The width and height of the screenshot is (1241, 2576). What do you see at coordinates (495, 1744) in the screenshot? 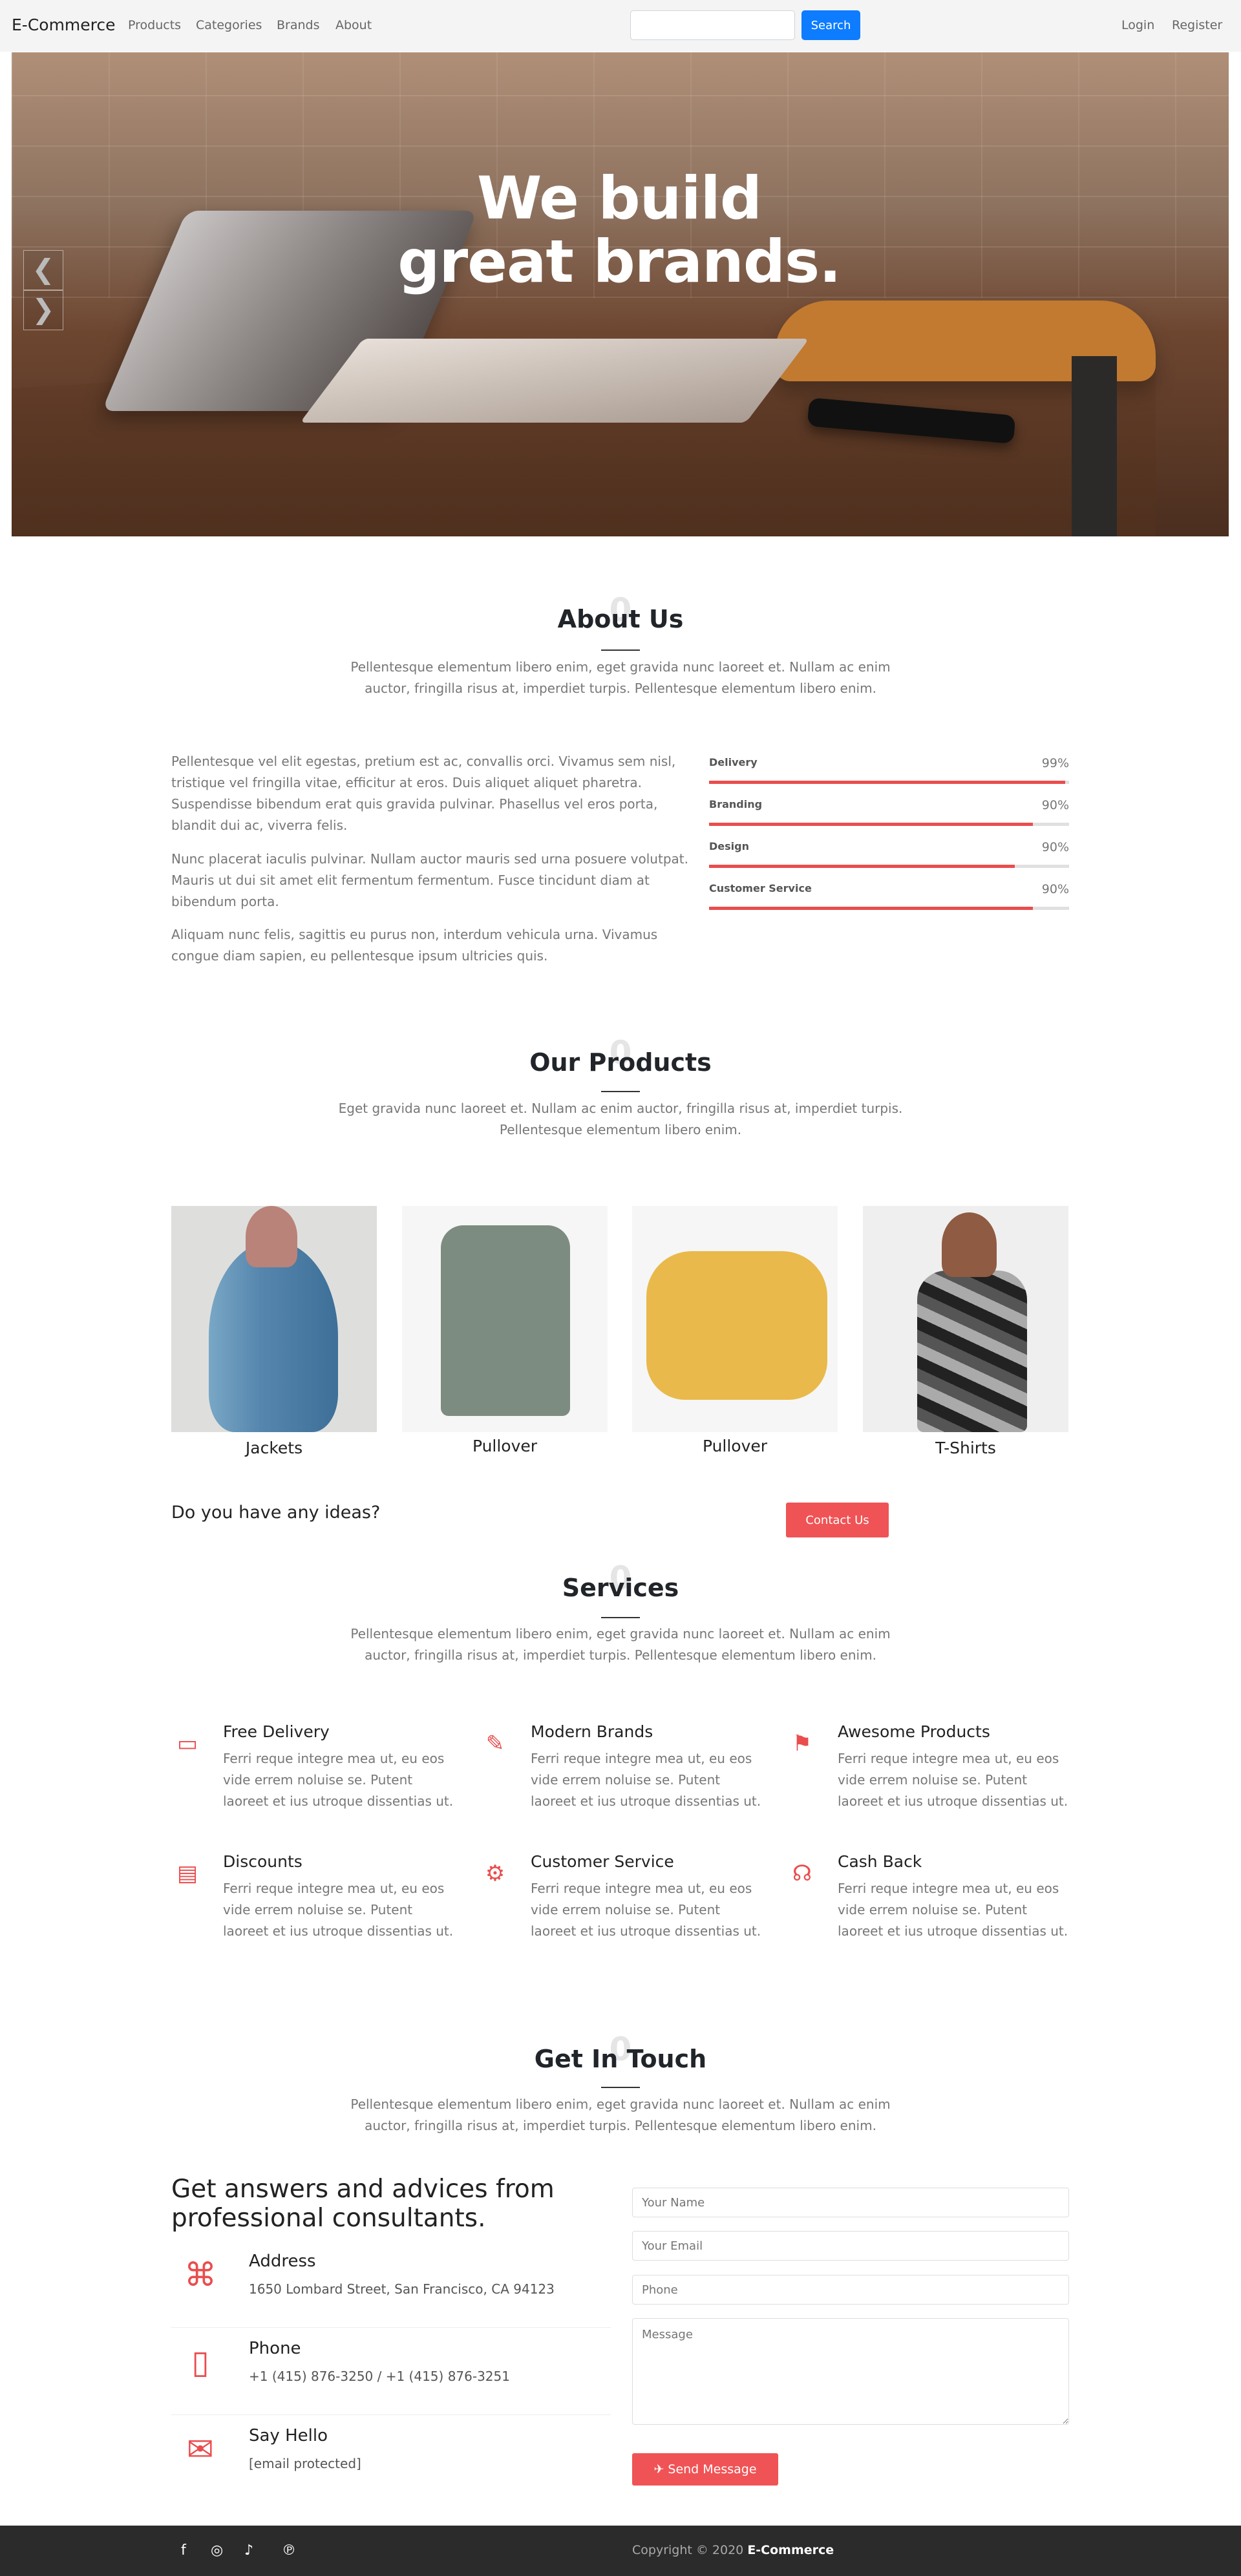
I see `pencil-ruler-icon: ✎` at bounding box center [495, 1744].